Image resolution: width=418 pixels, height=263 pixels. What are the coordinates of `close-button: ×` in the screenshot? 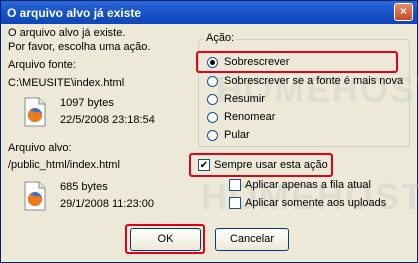 It's located at (403, 12).